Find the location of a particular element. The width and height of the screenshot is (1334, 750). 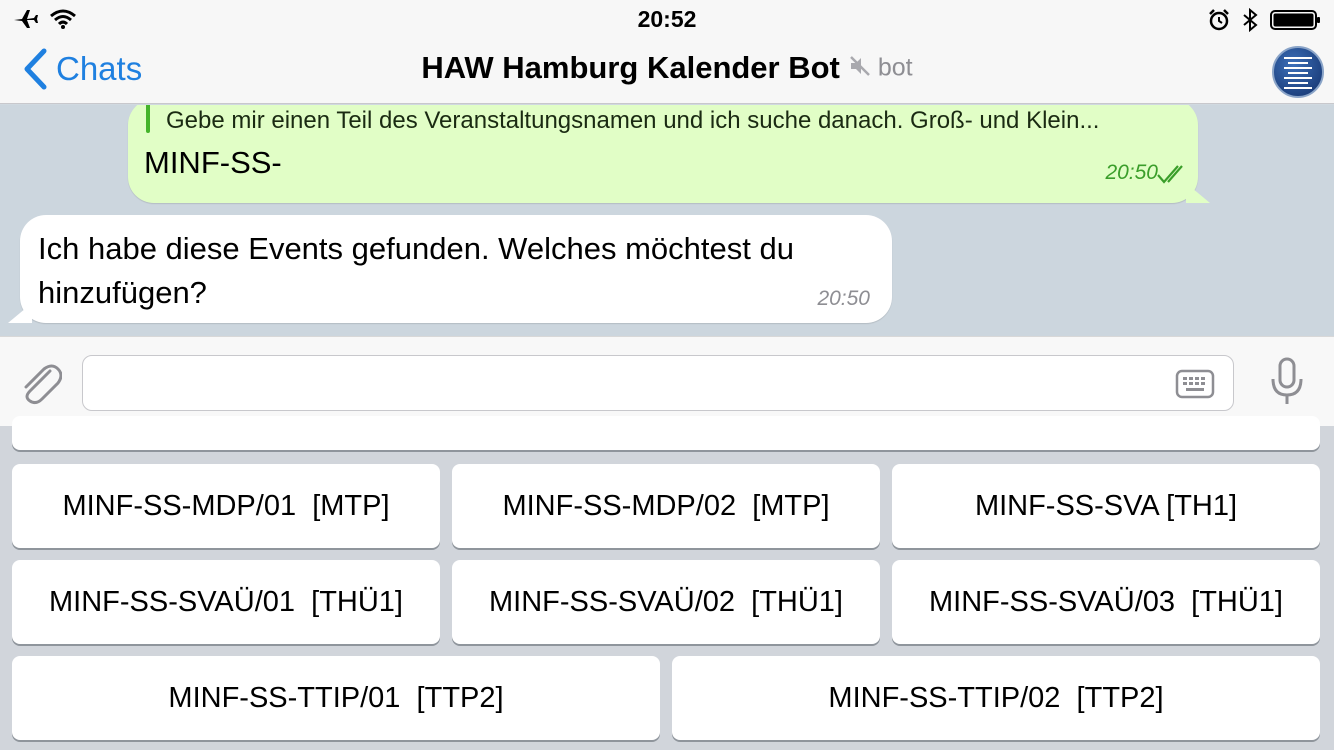

read-checkmarks-icon is located at coordinates (1170, 174).